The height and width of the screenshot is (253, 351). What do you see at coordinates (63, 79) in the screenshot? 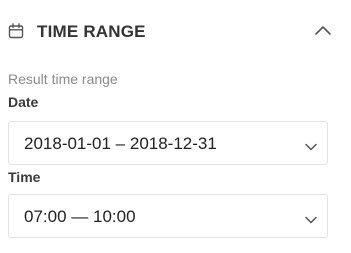
I see `section-subtitle: Result time range` at bounding box center [63, 79].